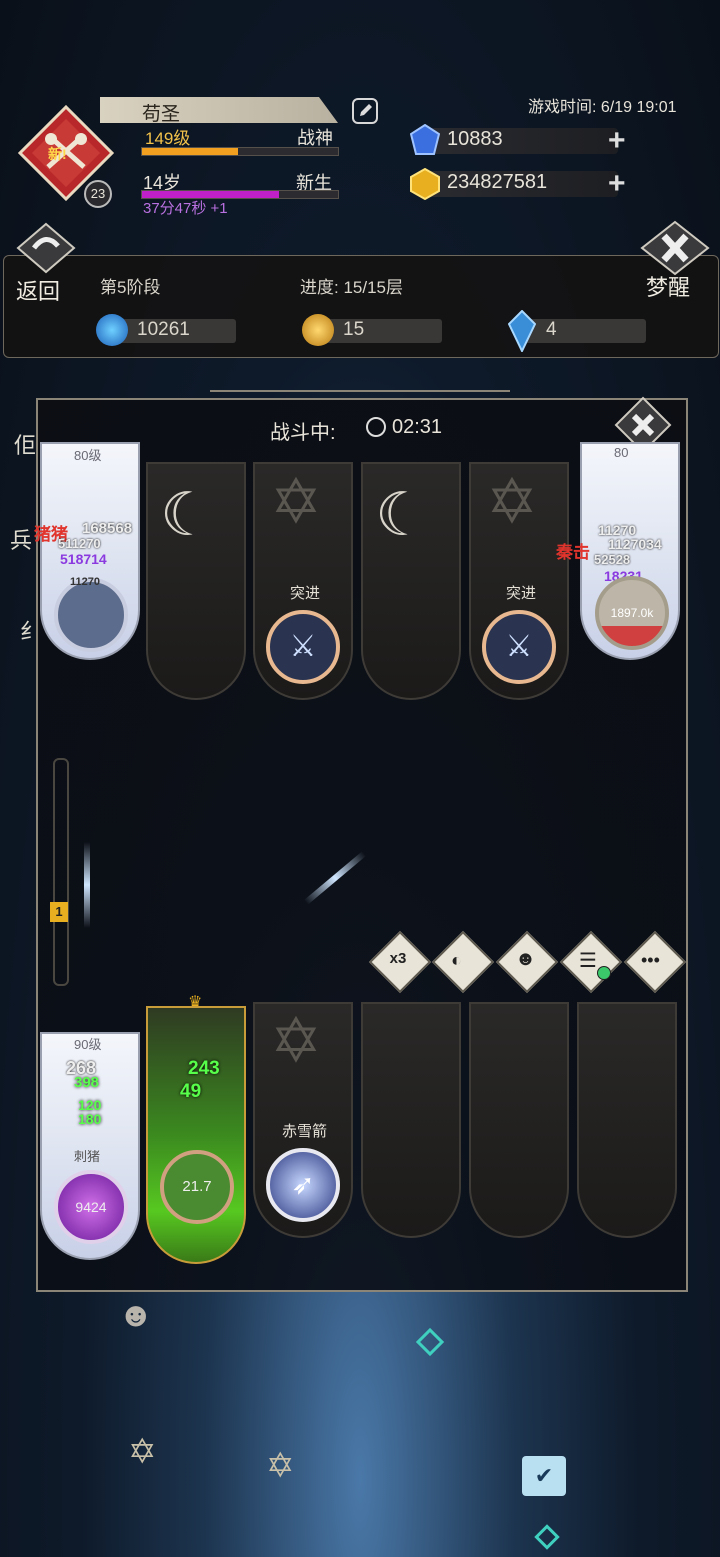  I want to click on clock-icon, so click(376, 427).